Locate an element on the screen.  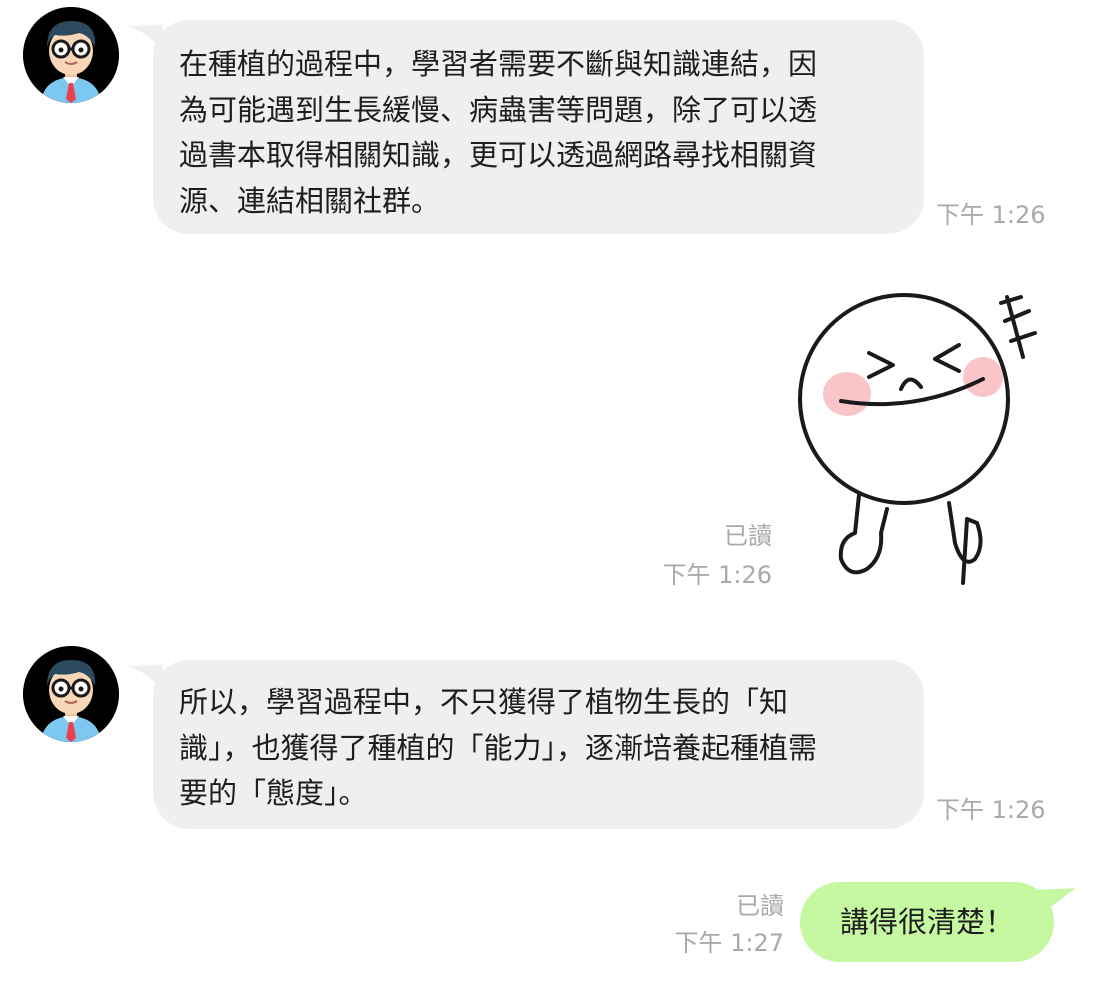
message-line: 在種植的過程中，學習者需要不斷與知識連結，因 is located at coordinates (498, 64).